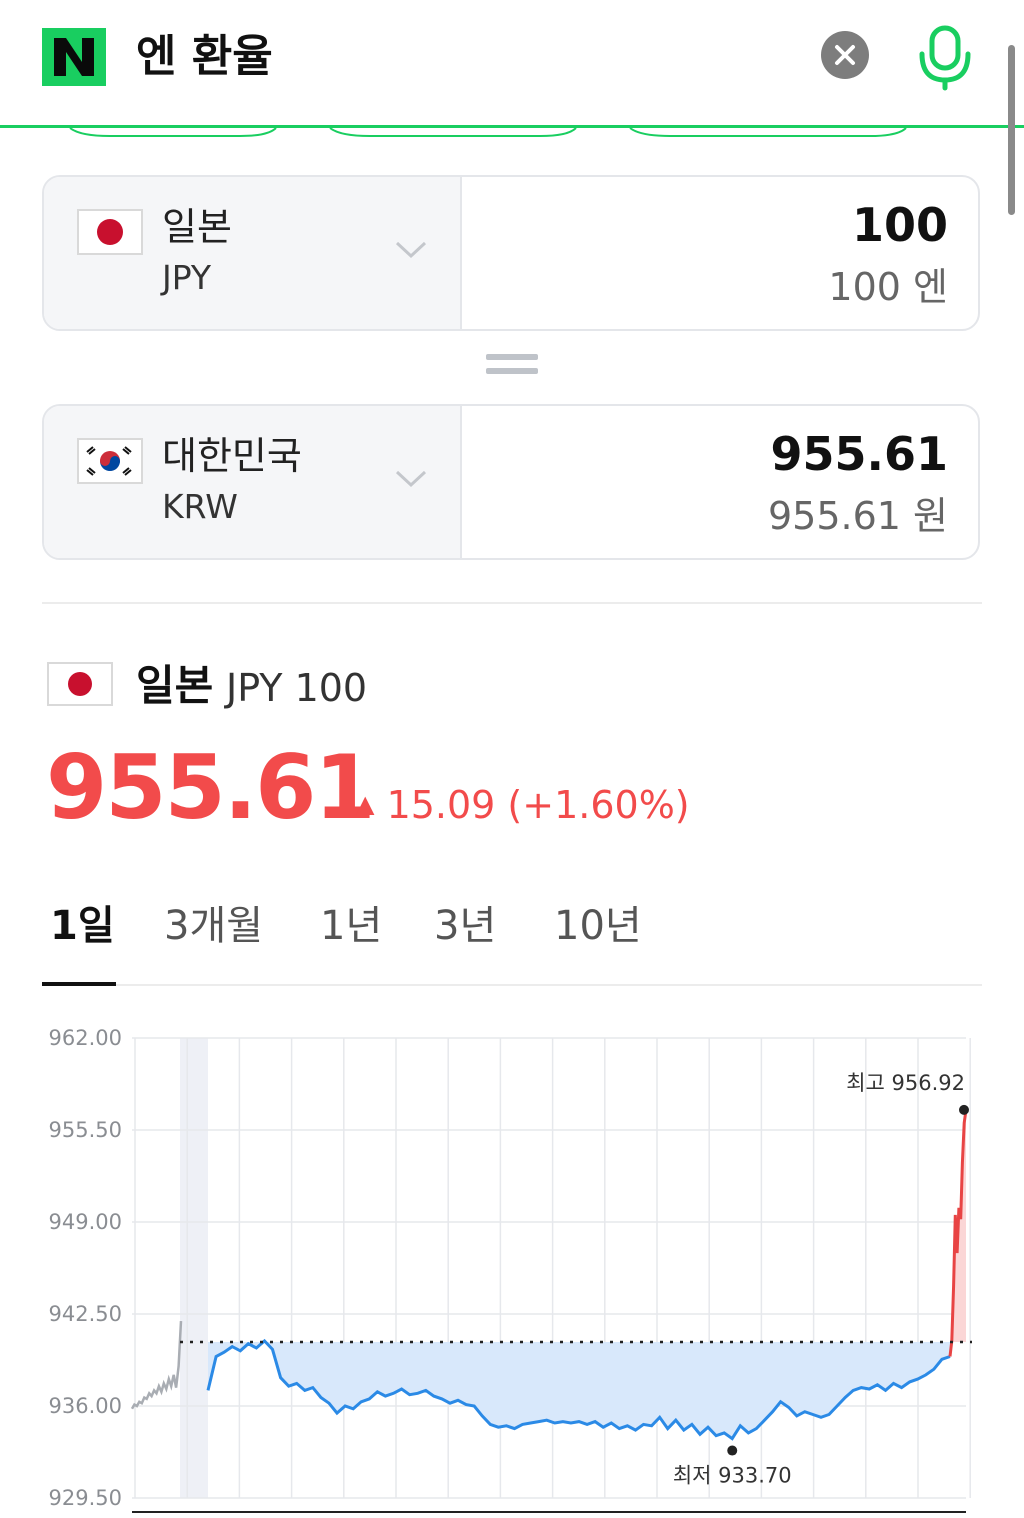 The image size is (1024, 1518). What do you see at coordinates (213, 926) in the screenshot?
I see `tab-3-months: 3개월` at bounding box center [213, 926].